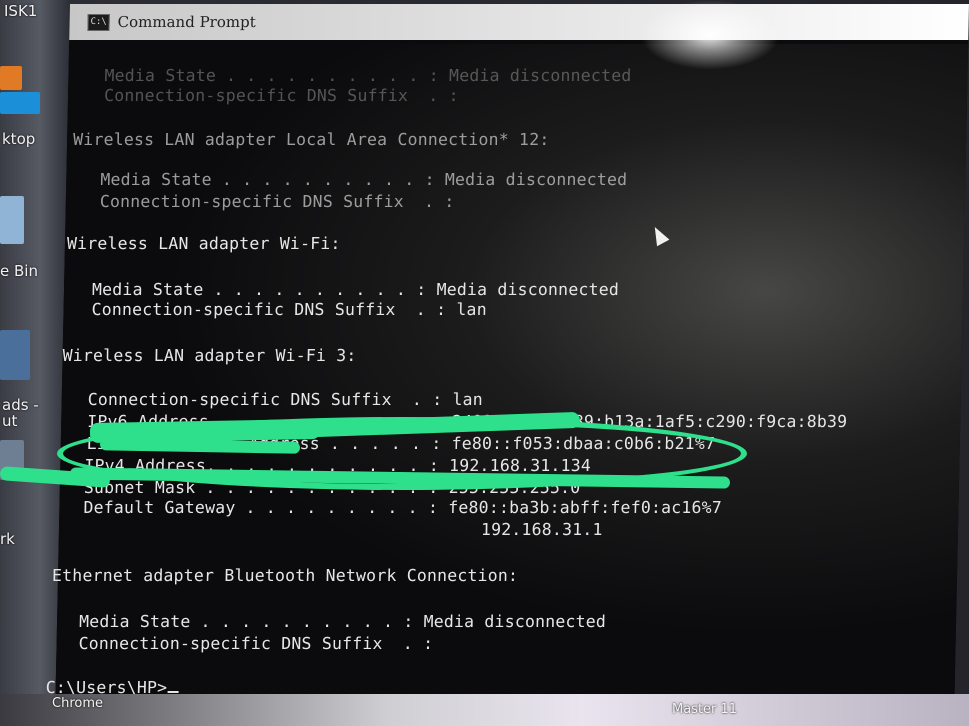 This screenshot has height=726, width=969. What do you see at coordinates (7, 539) in the screenshot?
I see `desktop-label-network: rk` at bounding box center [7, 539].